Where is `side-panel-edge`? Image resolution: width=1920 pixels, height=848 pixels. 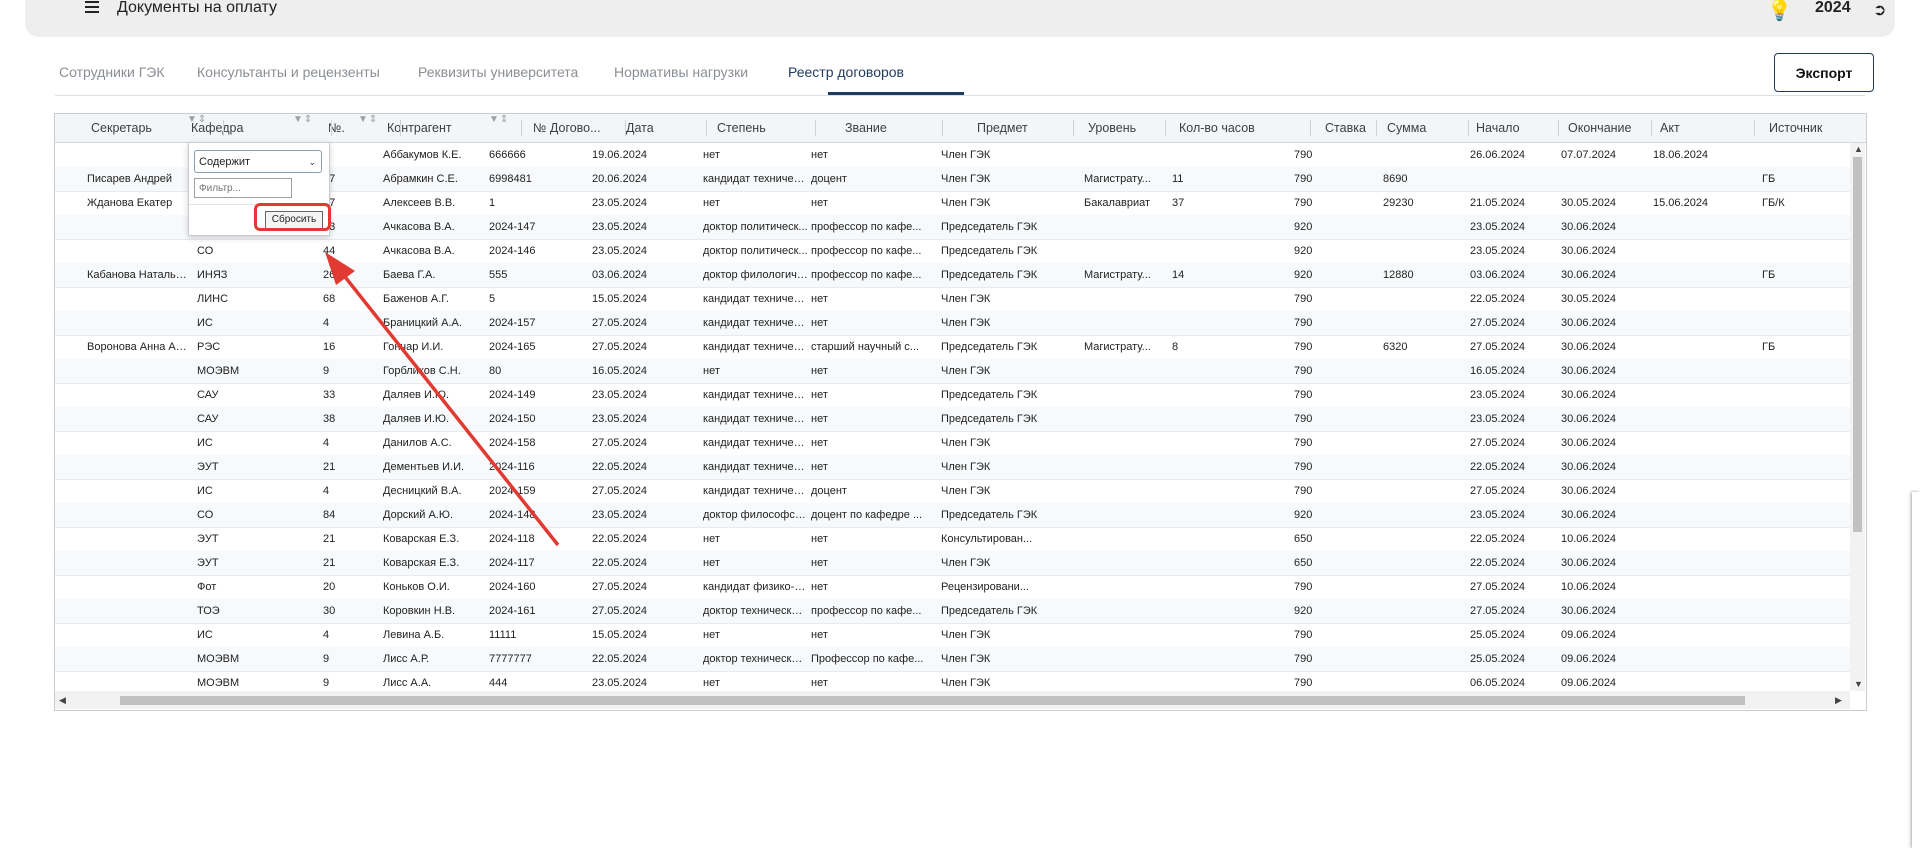 side-panel-edge is located at coordinates (1916, 670).